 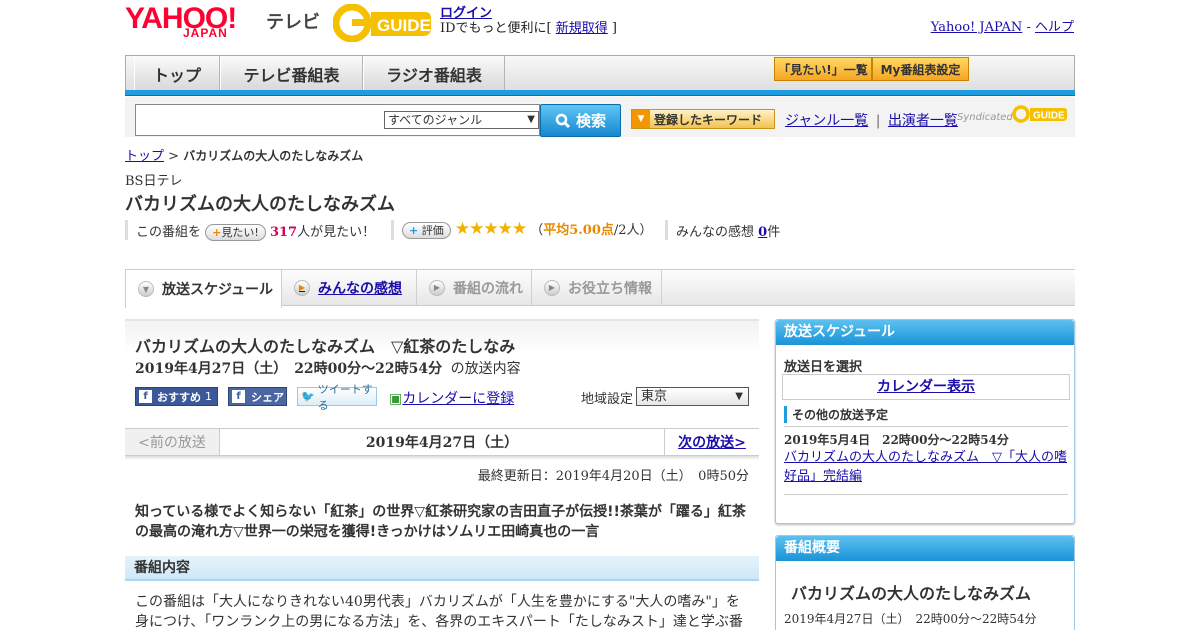 What do you see at coordinates (537, 230) in the screenshot?
I see `rating-open: （` at bounding box center [537, 230].